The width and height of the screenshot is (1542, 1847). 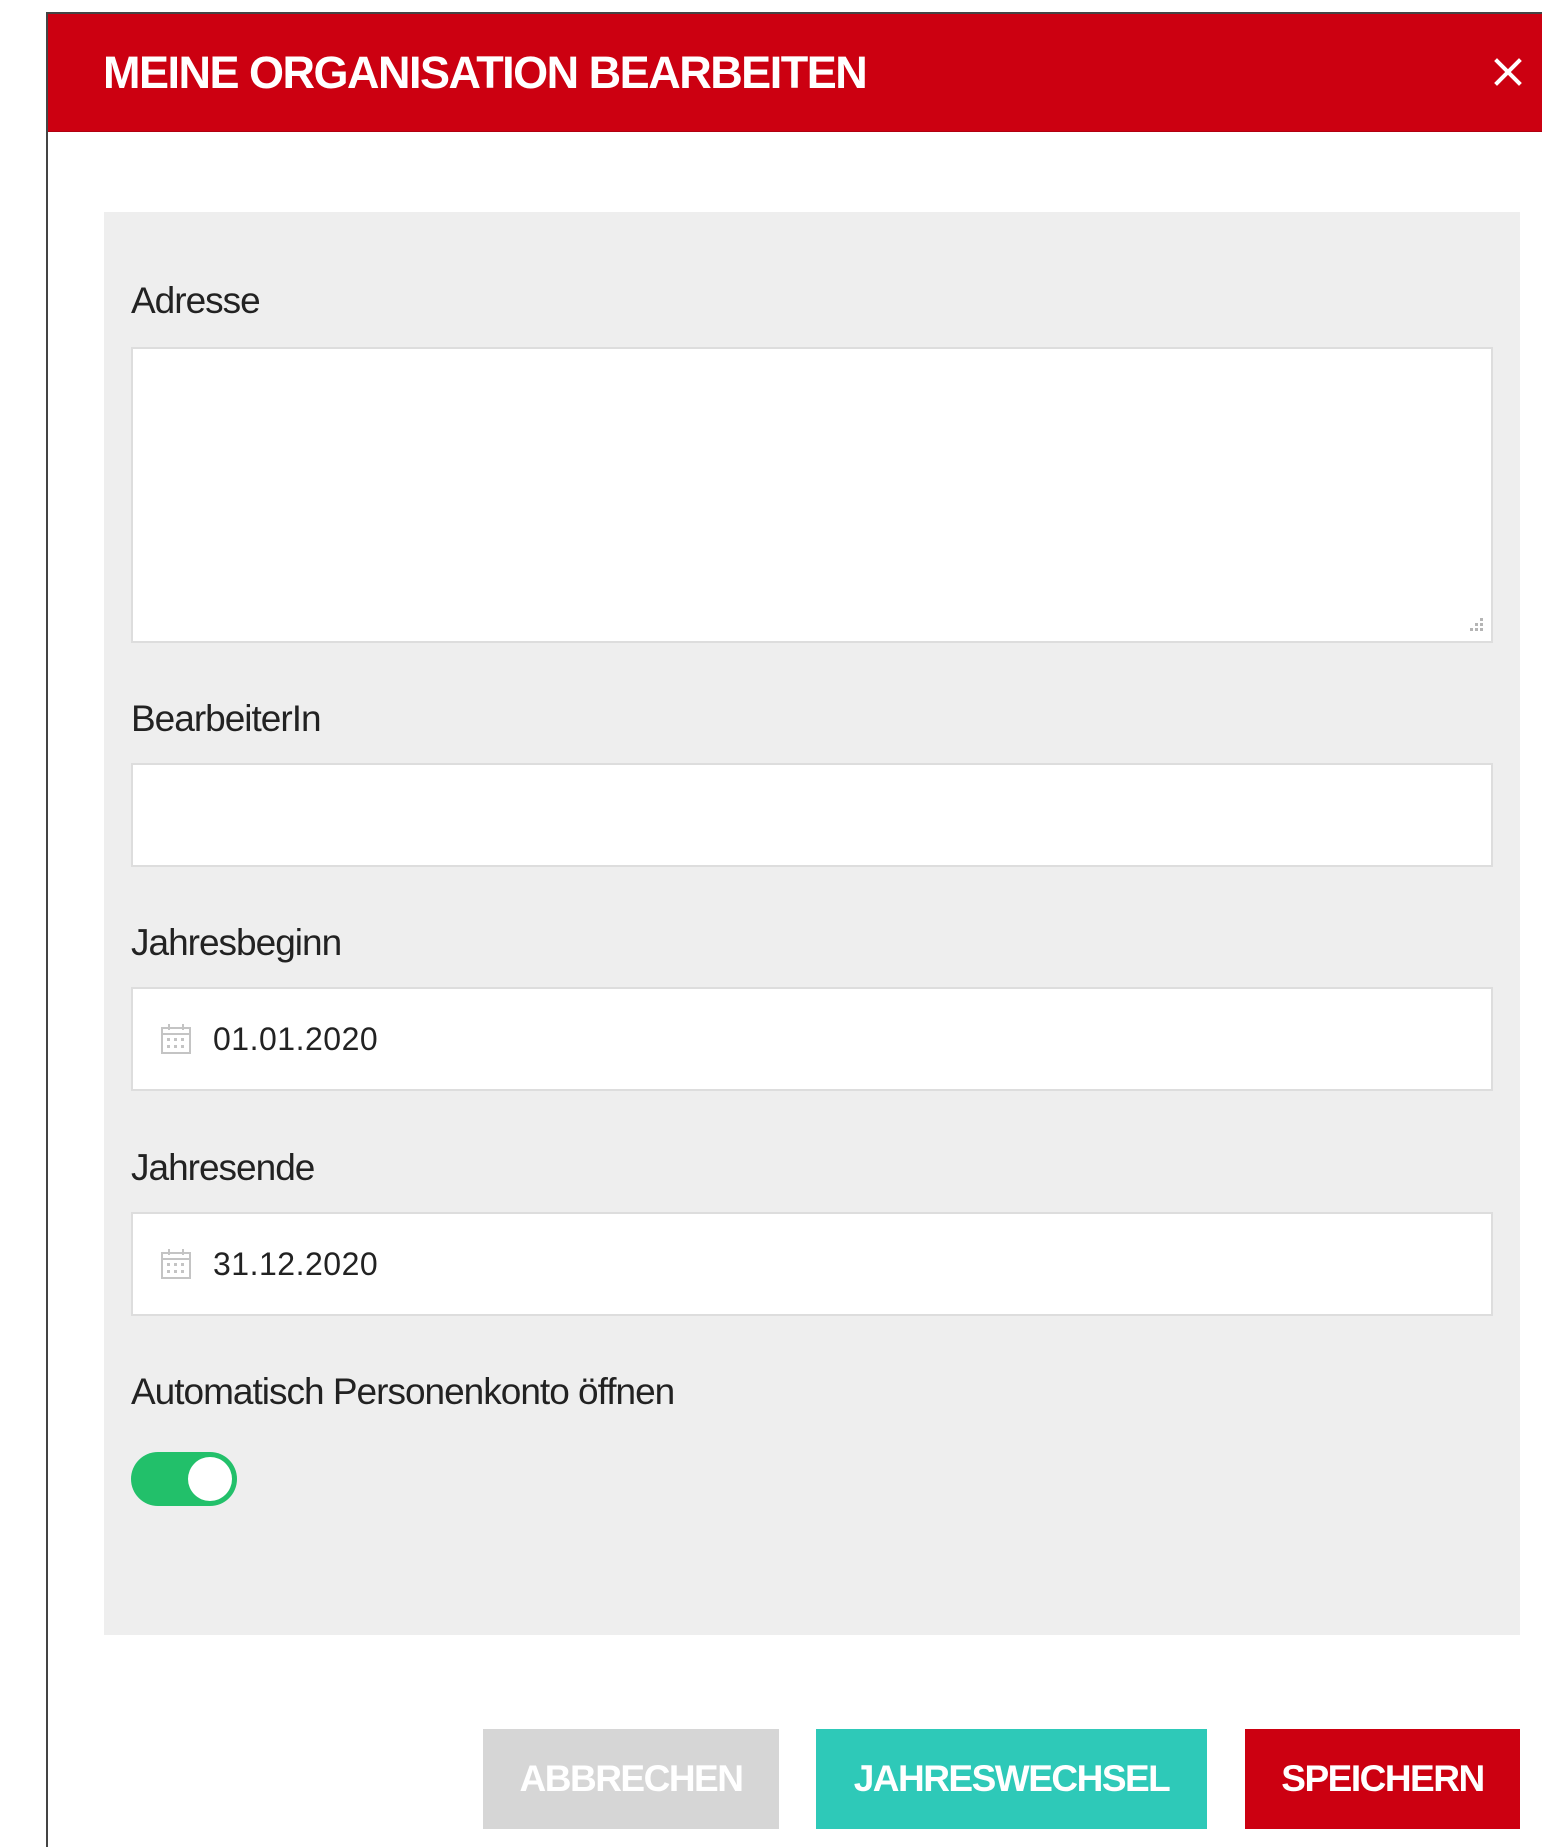 I want to click on year-start-label: Jahresbeginn, so click(x=236, y=942).